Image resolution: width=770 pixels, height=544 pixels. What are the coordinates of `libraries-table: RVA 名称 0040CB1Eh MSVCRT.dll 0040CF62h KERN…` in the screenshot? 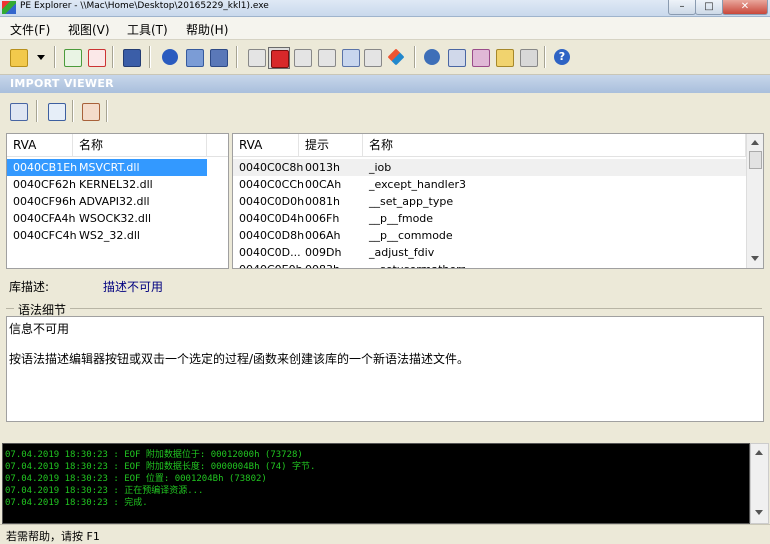 It's located at (117, 201).